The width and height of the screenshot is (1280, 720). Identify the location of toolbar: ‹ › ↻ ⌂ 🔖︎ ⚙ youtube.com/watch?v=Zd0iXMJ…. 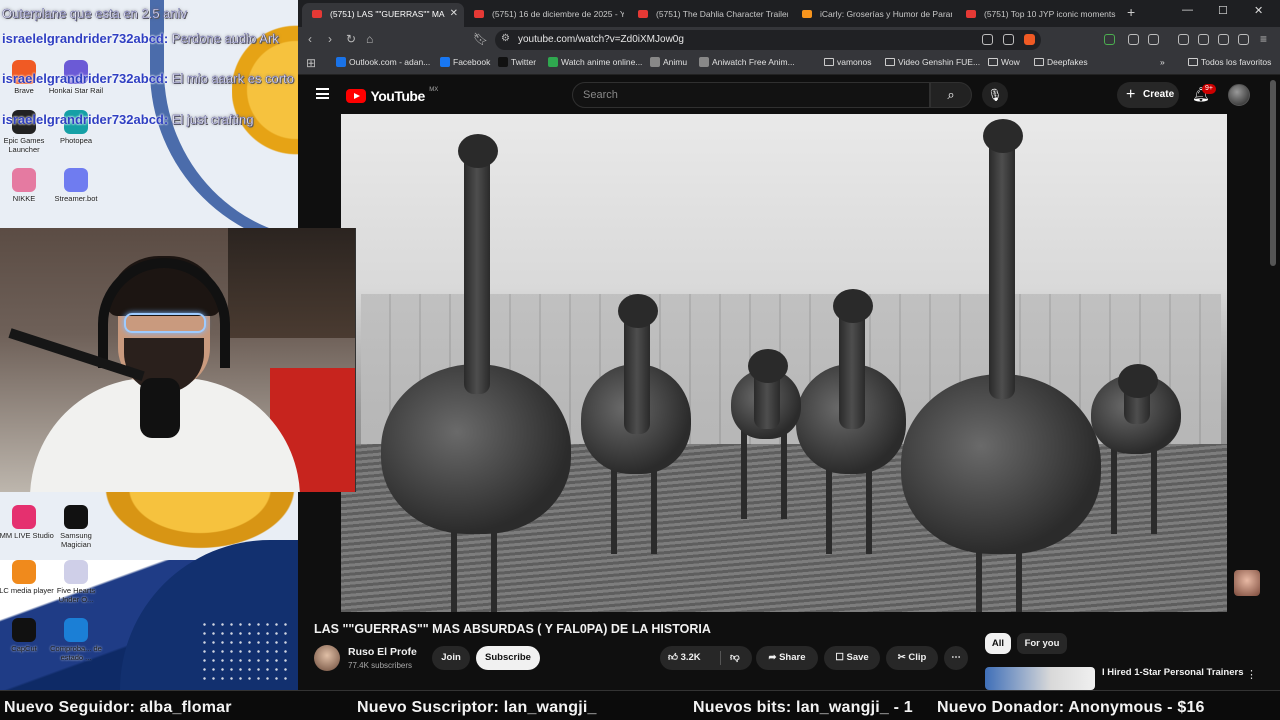
(789, 40).